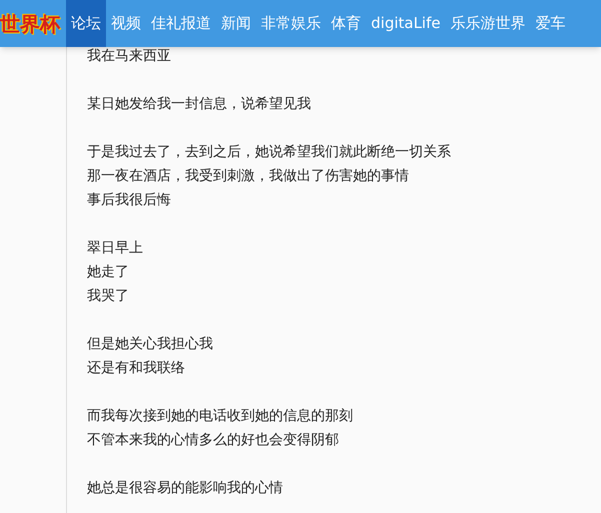 The width and height of the screenshot is (601, 513). Describe the element at coordinates (213, 440) in the screenshot. I see `post-text: 不管本来我的心情多么的好也会变得阴郁` at that location.